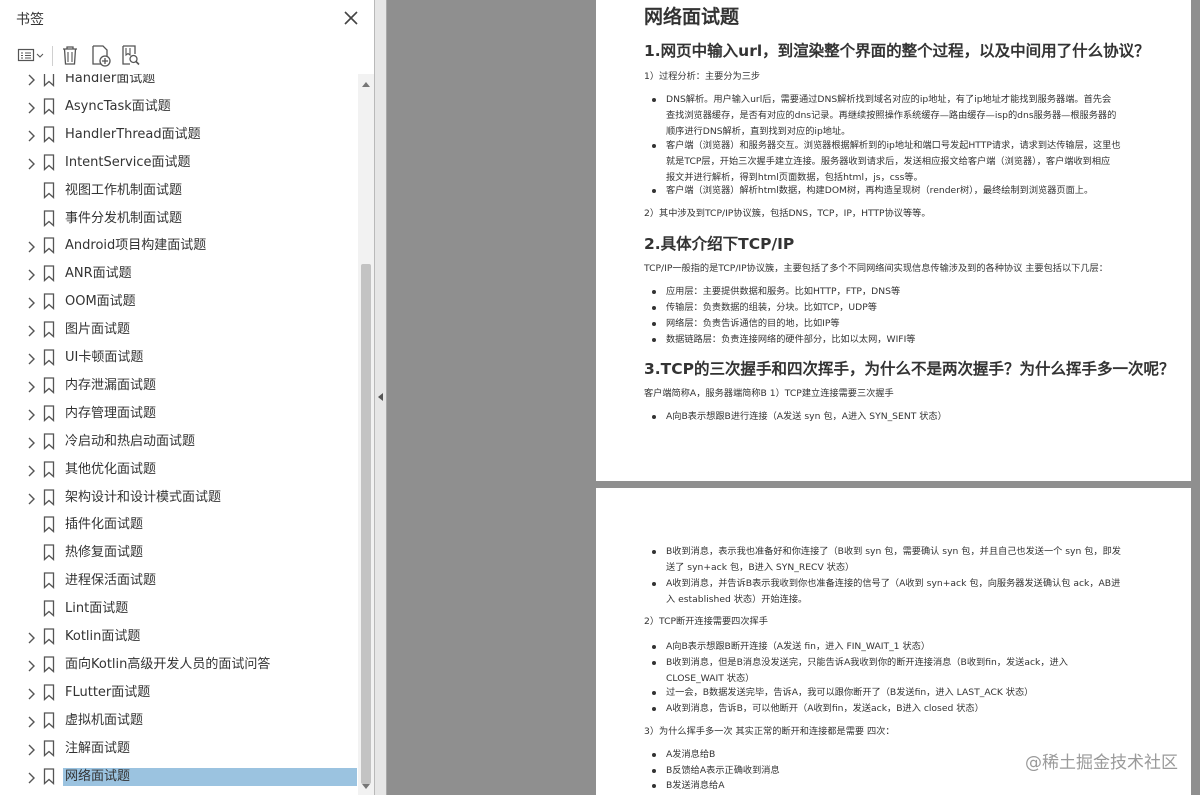 The image size is (1200, 795). What do you see at coordinates (179, 414) in the screenshot?
I see `bookmark-item: 内存管理面试题` at bounding box center [179, 414].